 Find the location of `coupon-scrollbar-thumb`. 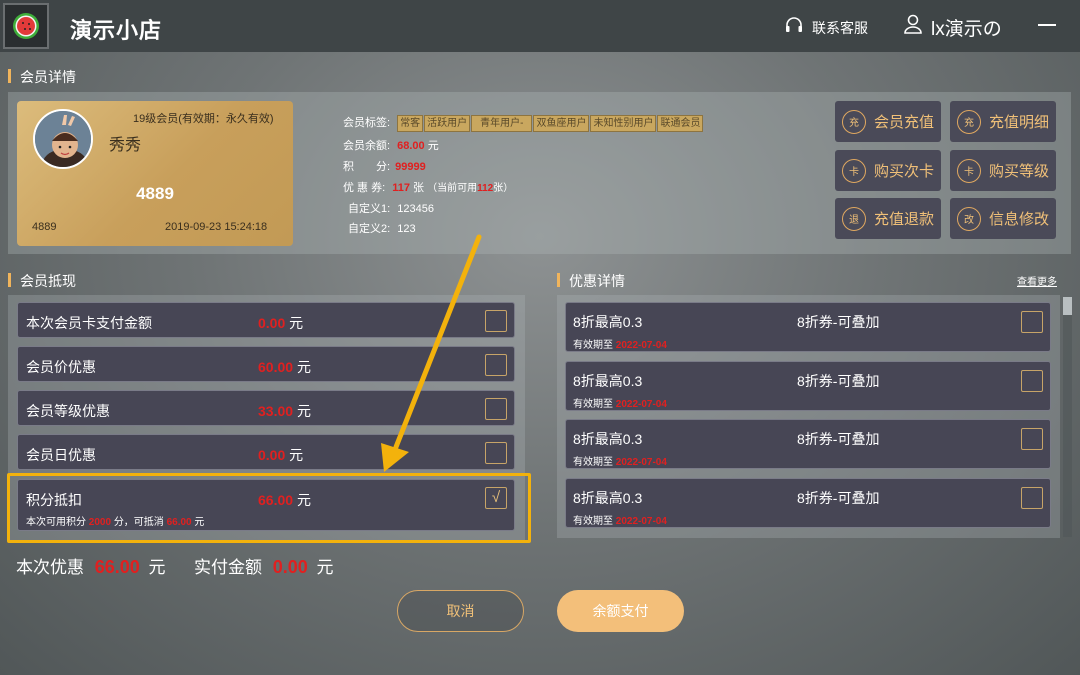

coupon-scrollbar-thumb is located at coordinates (1067, 306).